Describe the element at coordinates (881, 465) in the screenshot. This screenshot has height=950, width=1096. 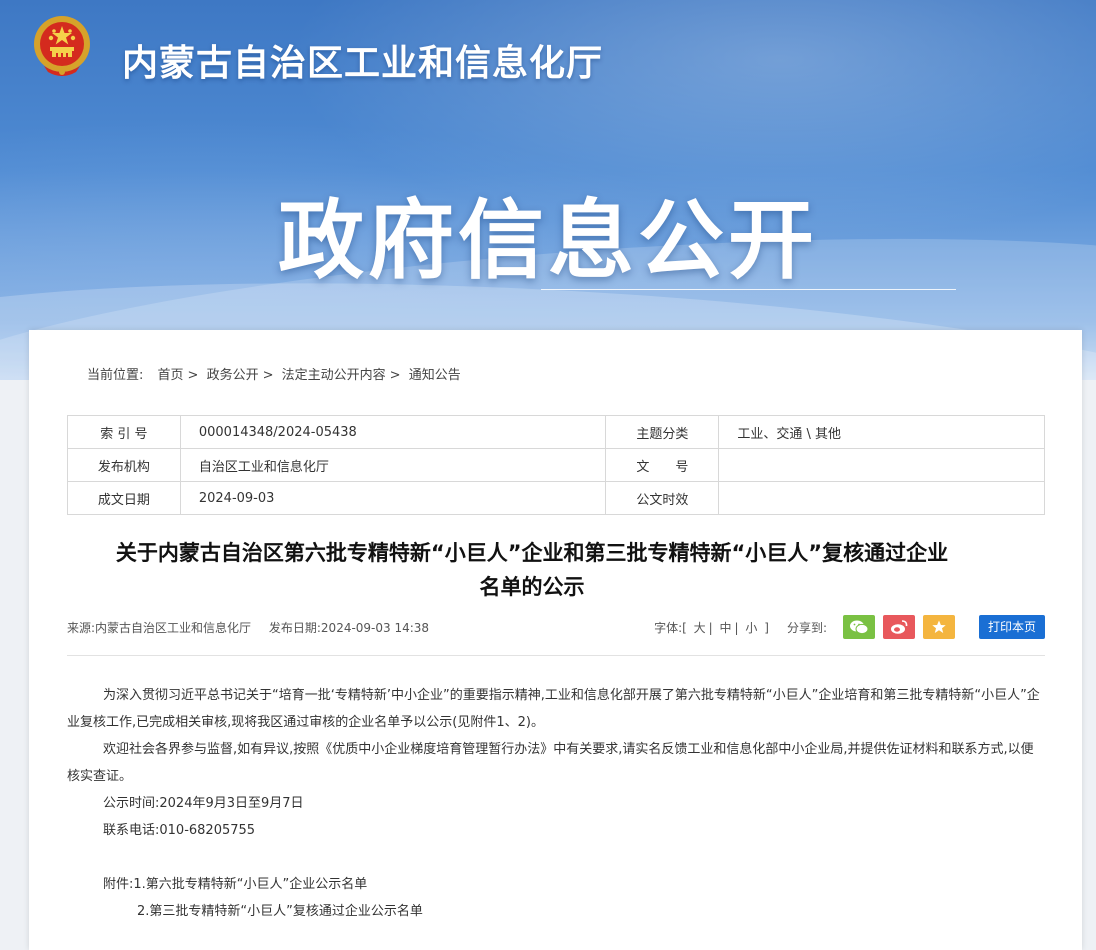
I see `docno-value` at that location.